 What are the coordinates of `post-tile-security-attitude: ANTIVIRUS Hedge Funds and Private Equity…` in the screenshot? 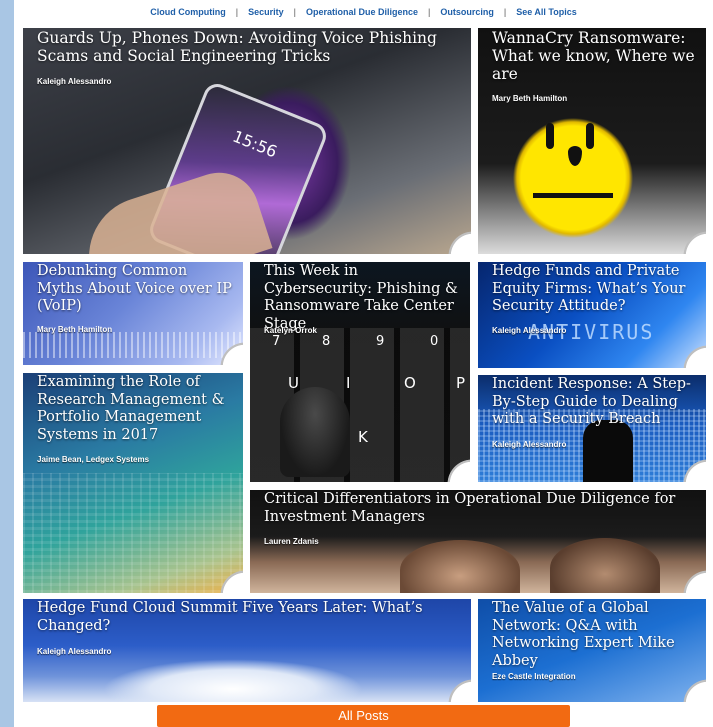 It's located at (592, 315).